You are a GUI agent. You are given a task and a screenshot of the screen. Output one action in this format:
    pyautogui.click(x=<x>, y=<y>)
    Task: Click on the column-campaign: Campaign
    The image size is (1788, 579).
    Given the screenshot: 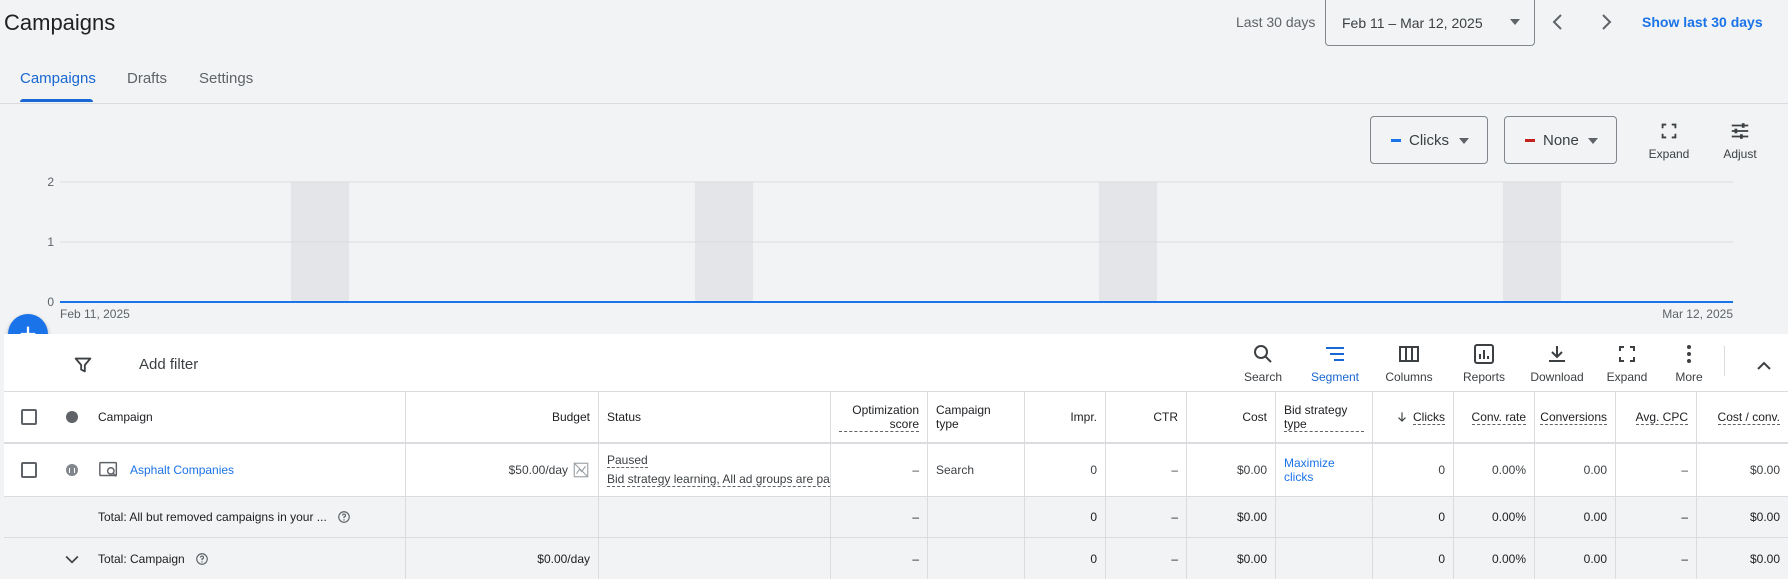 What is the action you would take?
    pyautogui.click(x=248, y=417)
    